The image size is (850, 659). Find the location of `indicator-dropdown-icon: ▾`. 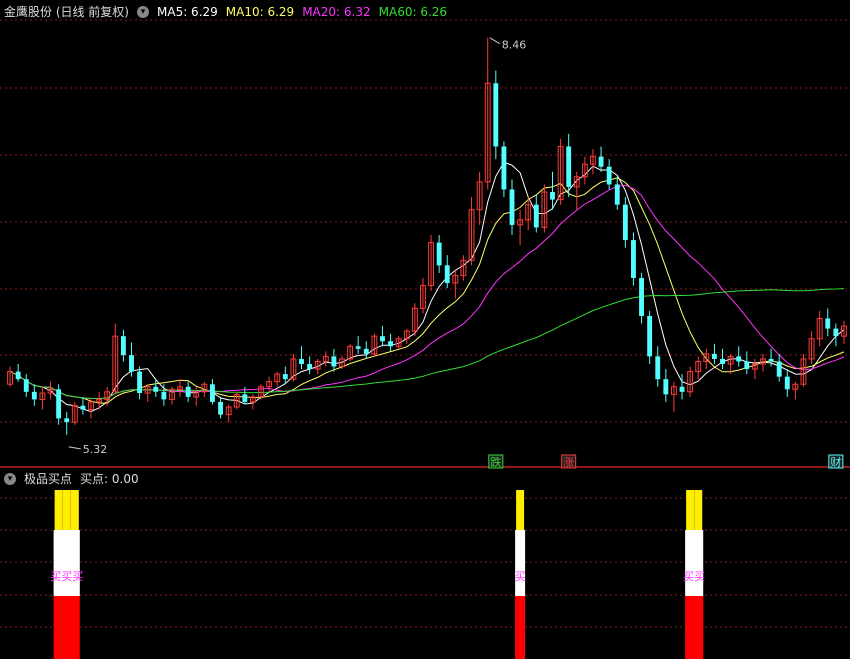

indicator-dropdown-icon: ▾ is located at coordinates (10, 478).